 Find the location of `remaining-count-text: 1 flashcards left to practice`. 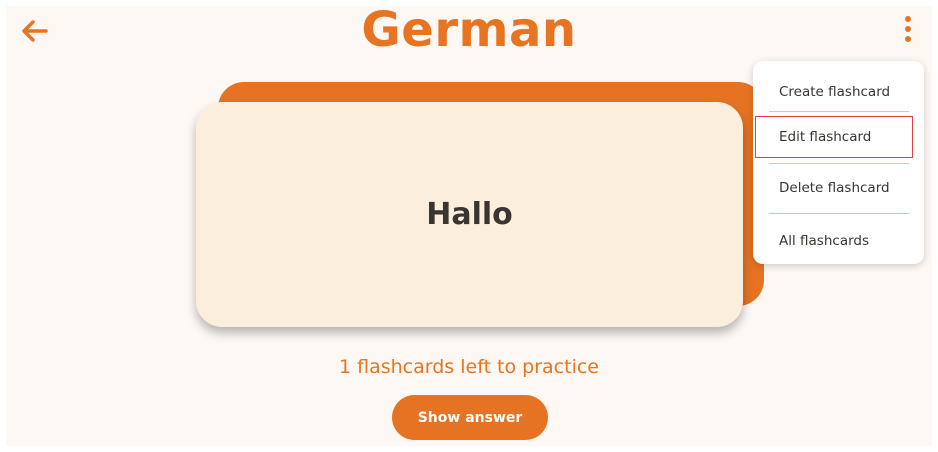

remaining-count-text: 1 flashcards left to practice is located at coordinates (469, 367).